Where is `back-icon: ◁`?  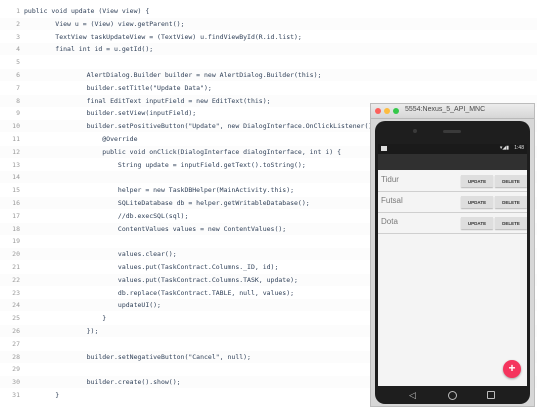 back-icon: ◁ is located at coordinates (412, 395).